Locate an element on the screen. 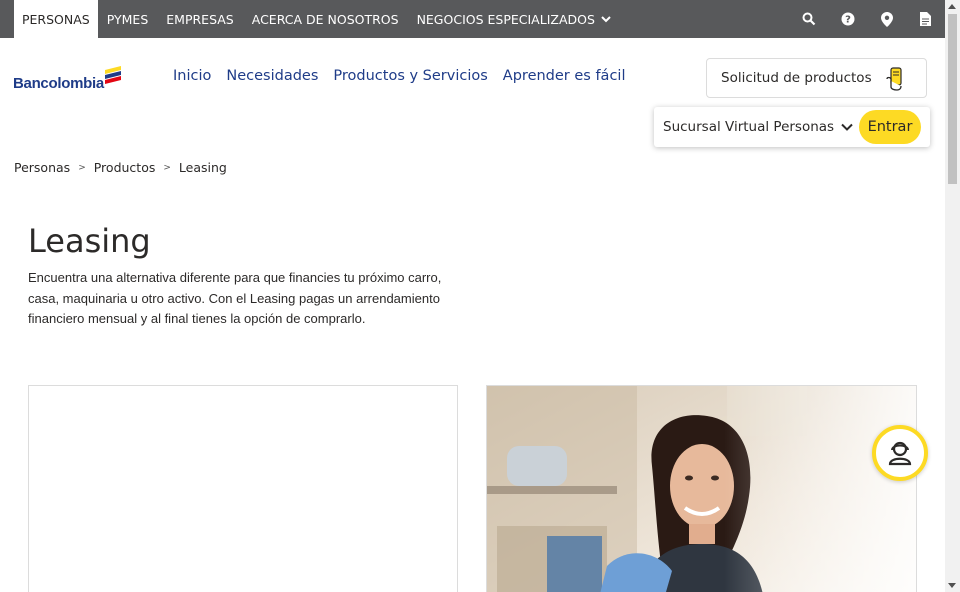  location-icon is located at coordinates (886, 19).